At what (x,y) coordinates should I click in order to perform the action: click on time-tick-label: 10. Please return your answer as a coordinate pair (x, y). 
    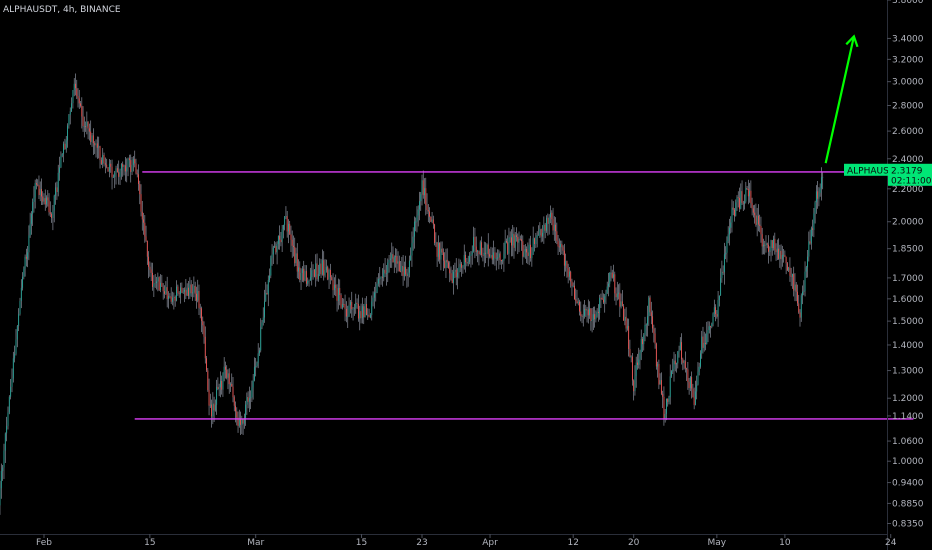
    Looking at the image, I should click on (785, 543).